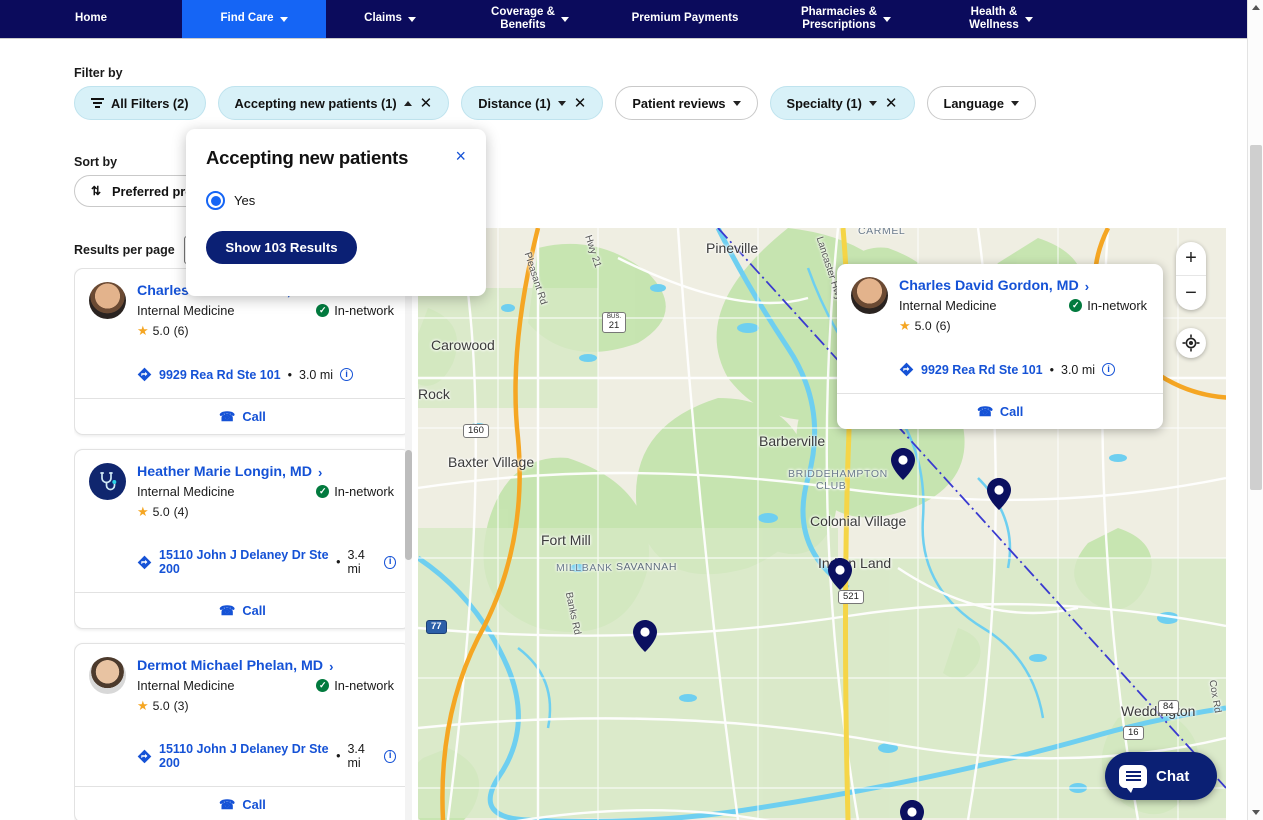 This screenshot has height=820, width=1263. I want to click on filter-chip-language: Language, so click(981, 103).